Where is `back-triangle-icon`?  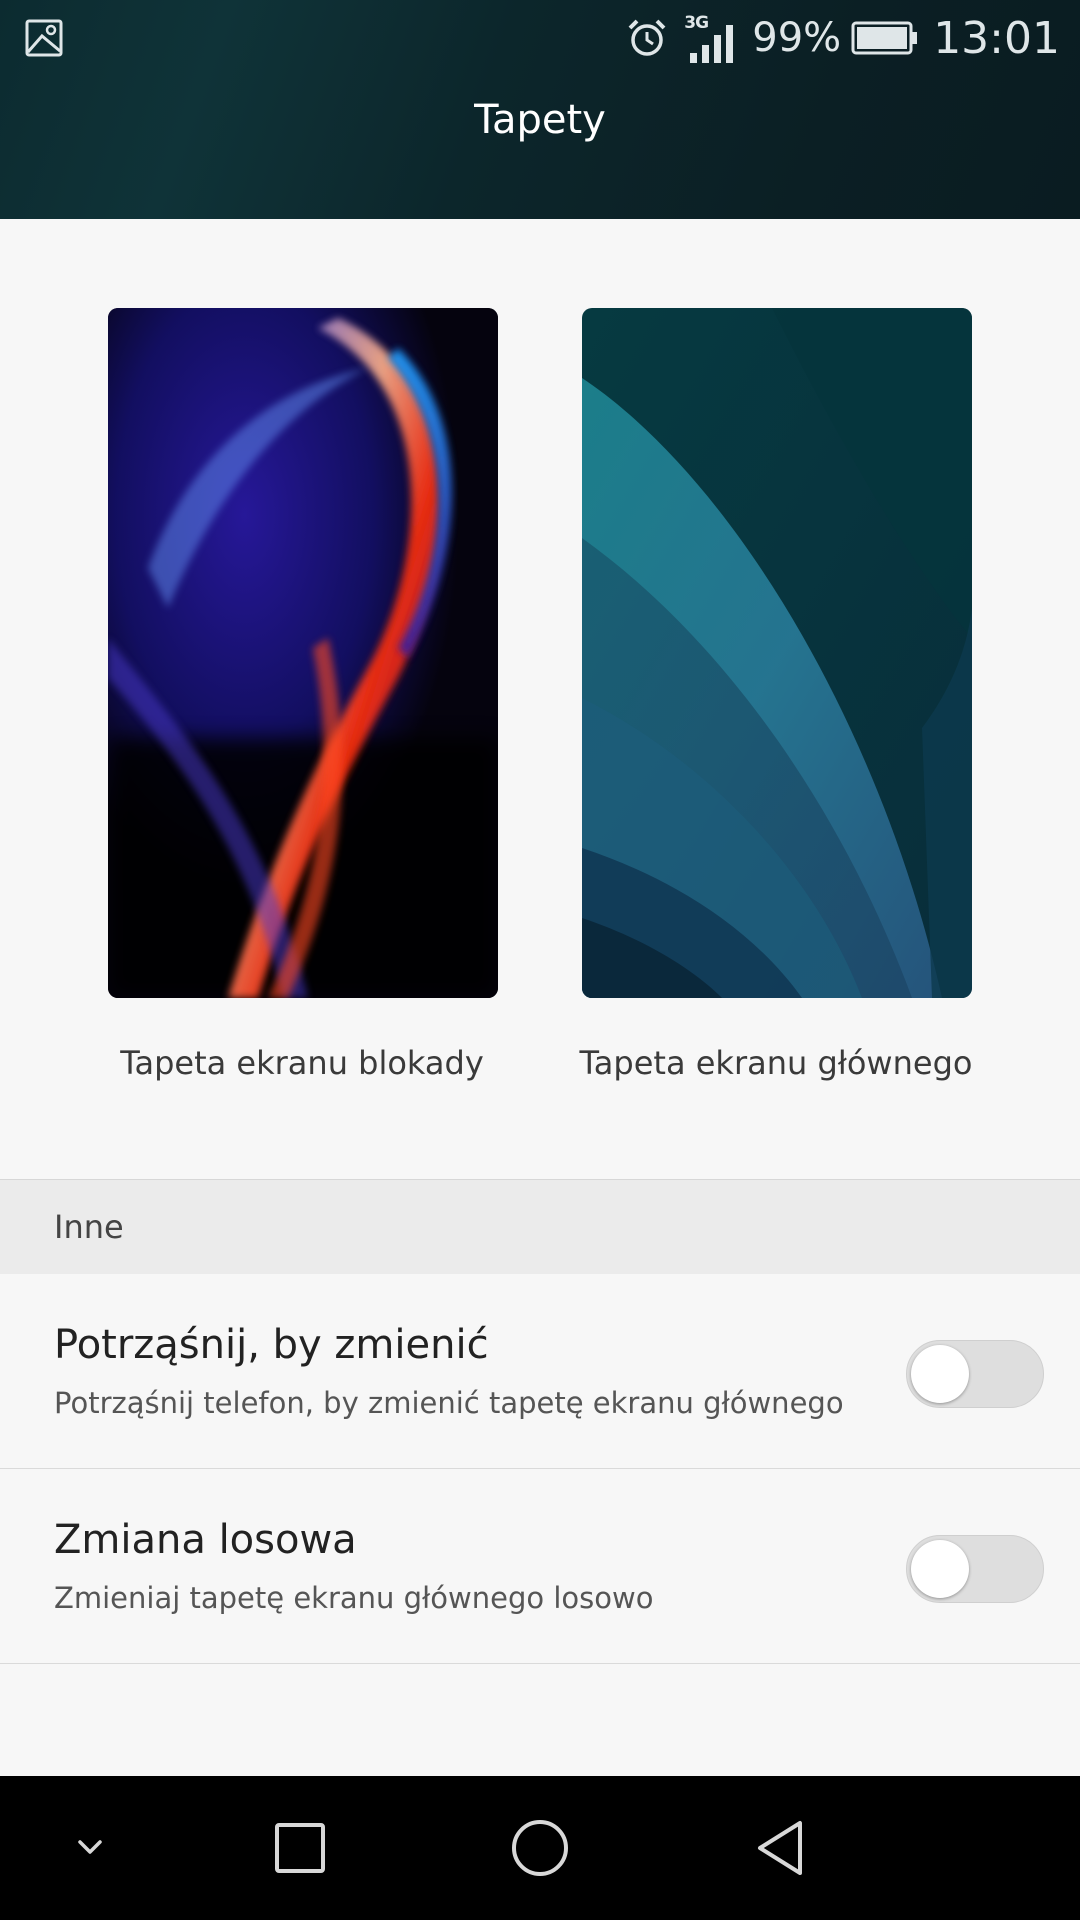 back-triangle-icon is located at coordinates (780, 1848).